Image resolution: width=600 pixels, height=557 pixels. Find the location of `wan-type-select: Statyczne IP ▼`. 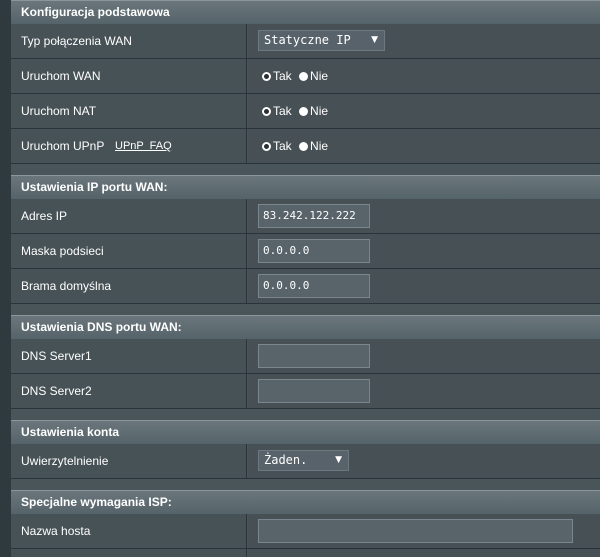

wan-type-select: Statyczne IP ▼ is located at coordinates (321, 40).